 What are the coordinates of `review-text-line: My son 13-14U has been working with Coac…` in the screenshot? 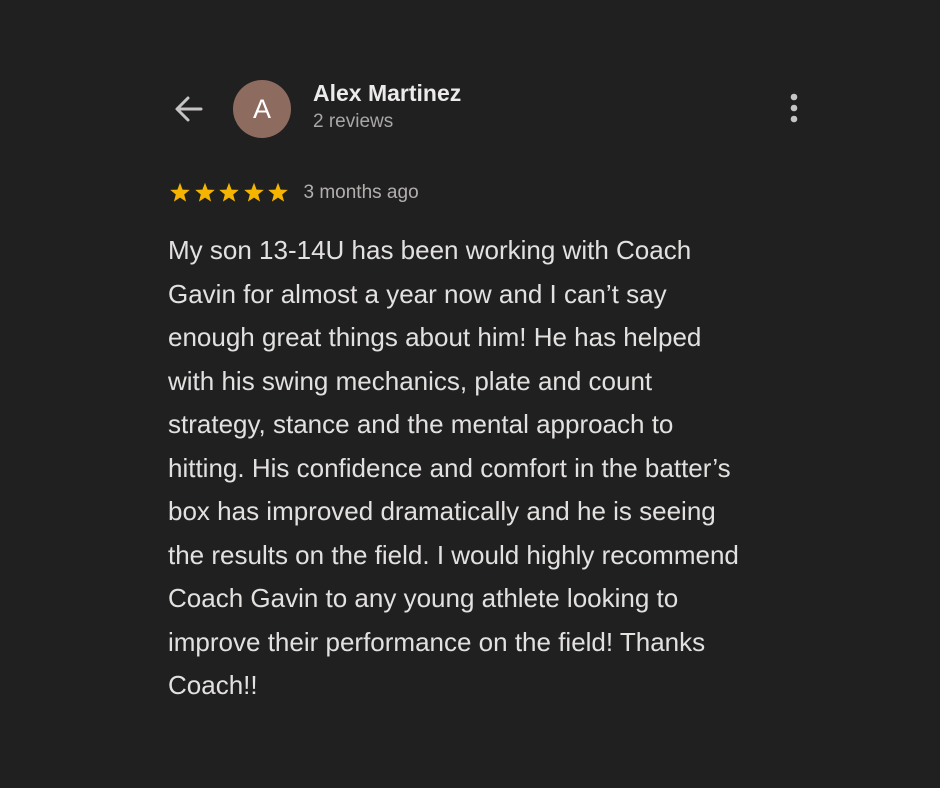 It's located at (430, 250).